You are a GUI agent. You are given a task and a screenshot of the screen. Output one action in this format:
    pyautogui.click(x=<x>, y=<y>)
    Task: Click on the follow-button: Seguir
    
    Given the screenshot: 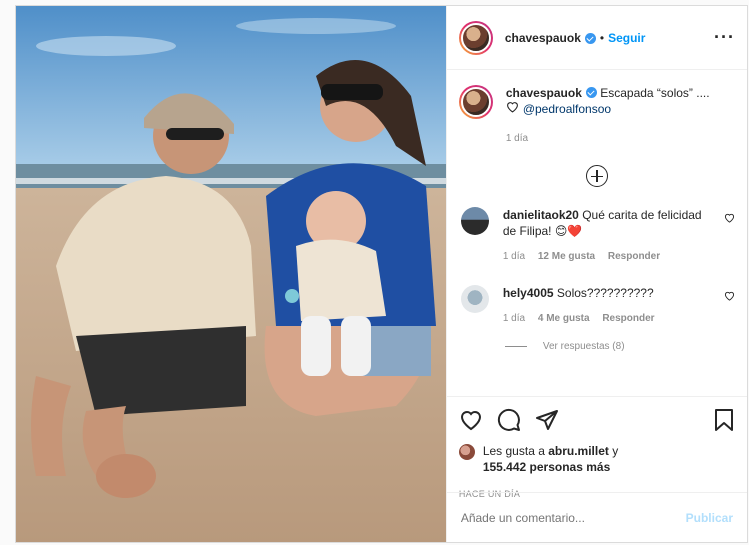 What is the action you would take?
    pyautogui.click(x=626, y=38)
    